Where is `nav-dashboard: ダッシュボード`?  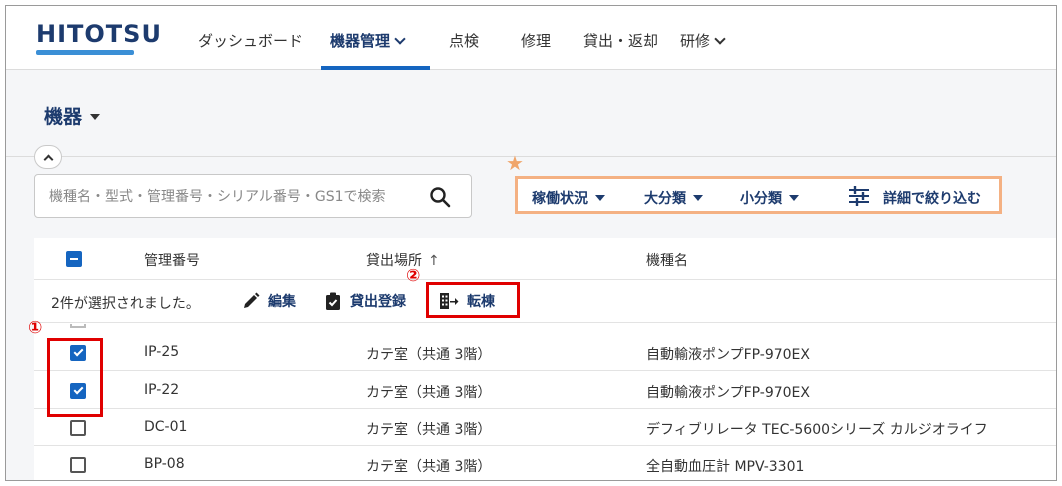
nav-dashboard: ダッシュボード is located at coordinates (250, 40).